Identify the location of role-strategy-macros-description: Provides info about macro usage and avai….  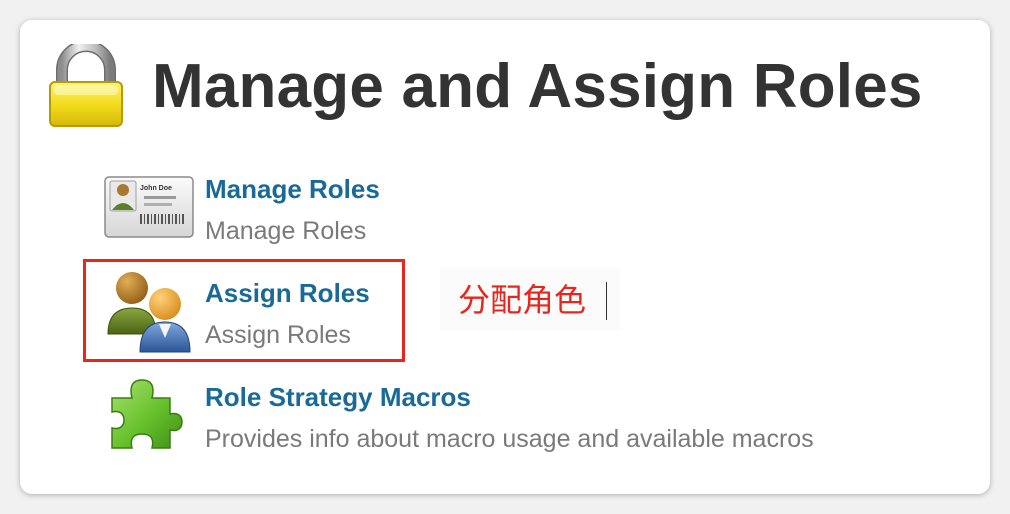
(509, 439).